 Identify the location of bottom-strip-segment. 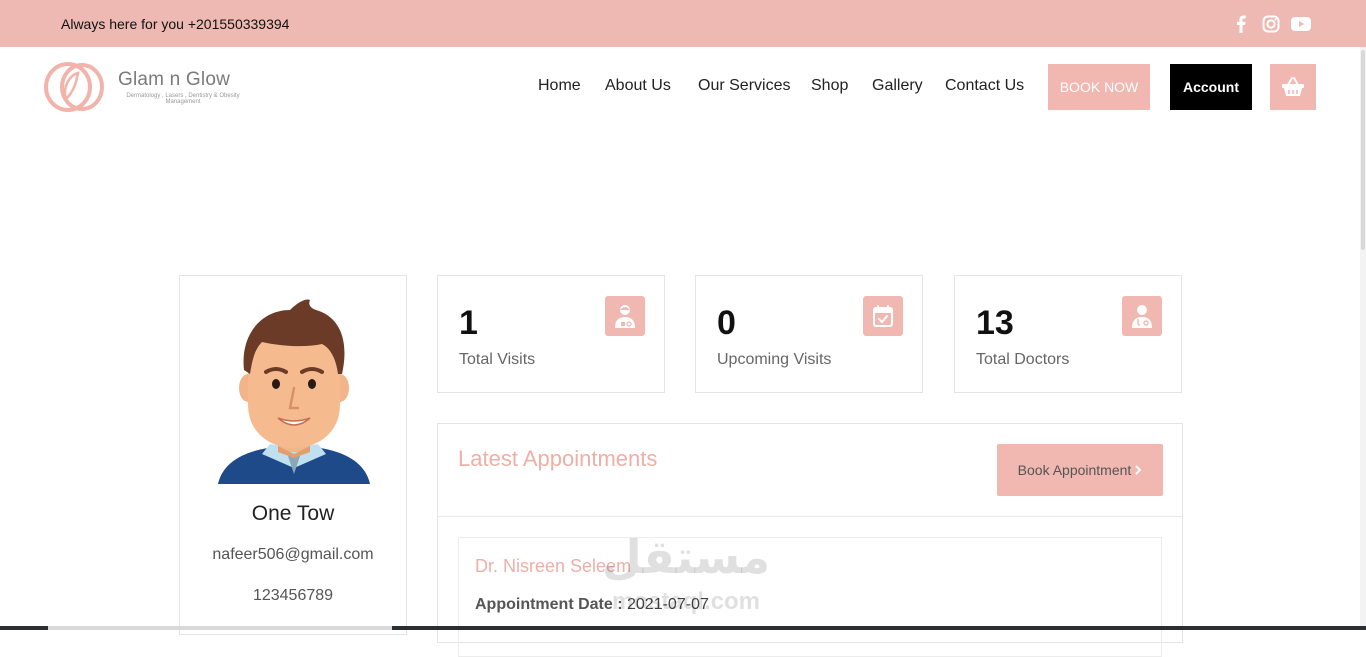
(220, 628).